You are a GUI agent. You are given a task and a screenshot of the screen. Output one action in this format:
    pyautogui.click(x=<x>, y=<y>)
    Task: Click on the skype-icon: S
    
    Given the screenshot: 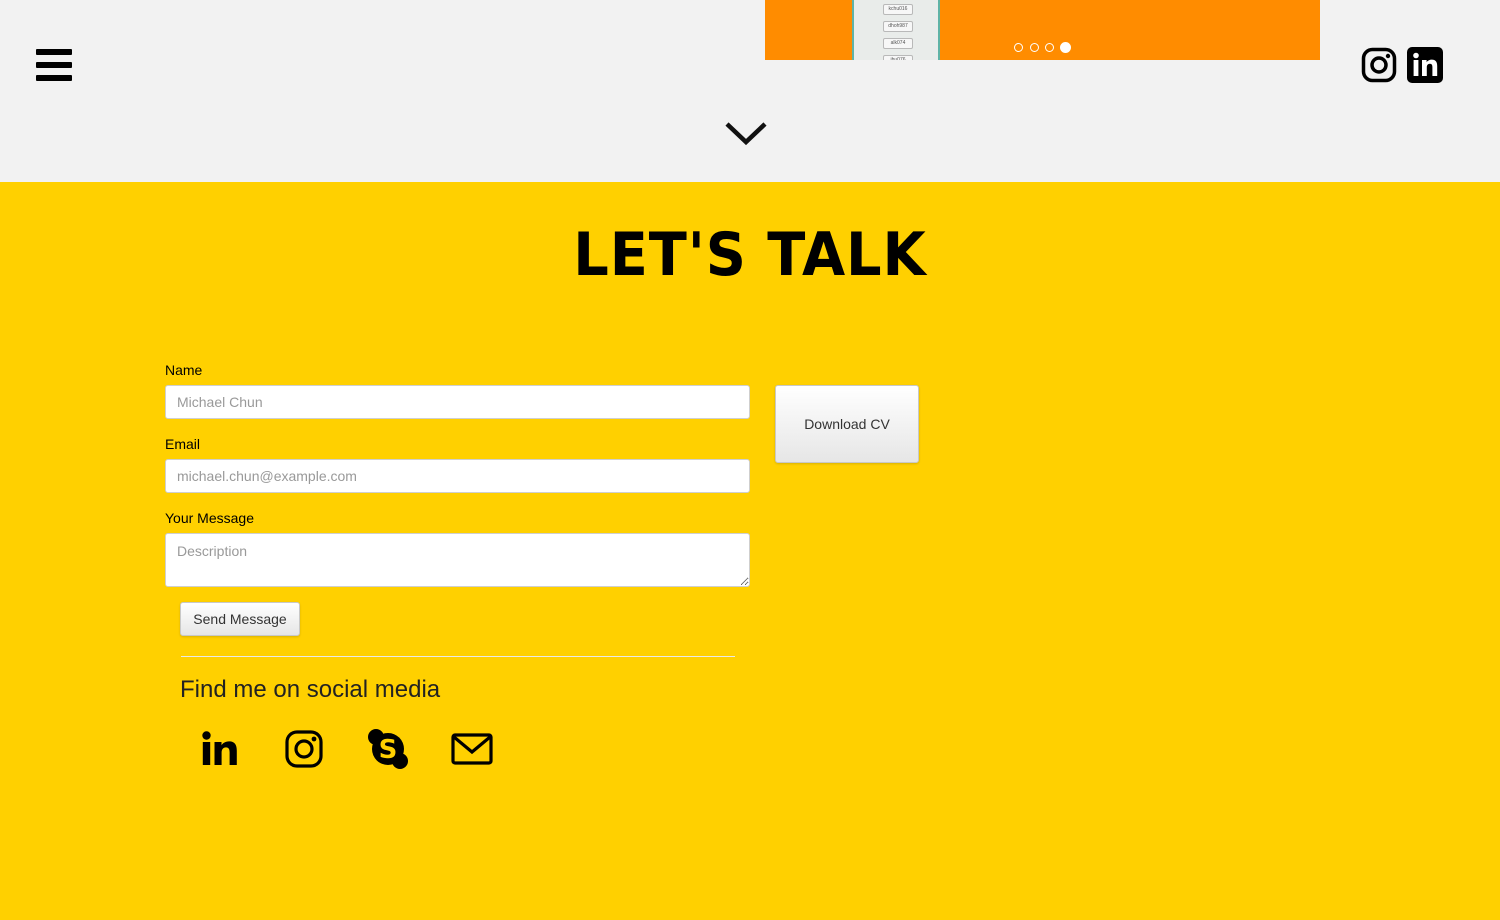 What is the action you would take?
    pyautogui.click(x=388, y=749)
    